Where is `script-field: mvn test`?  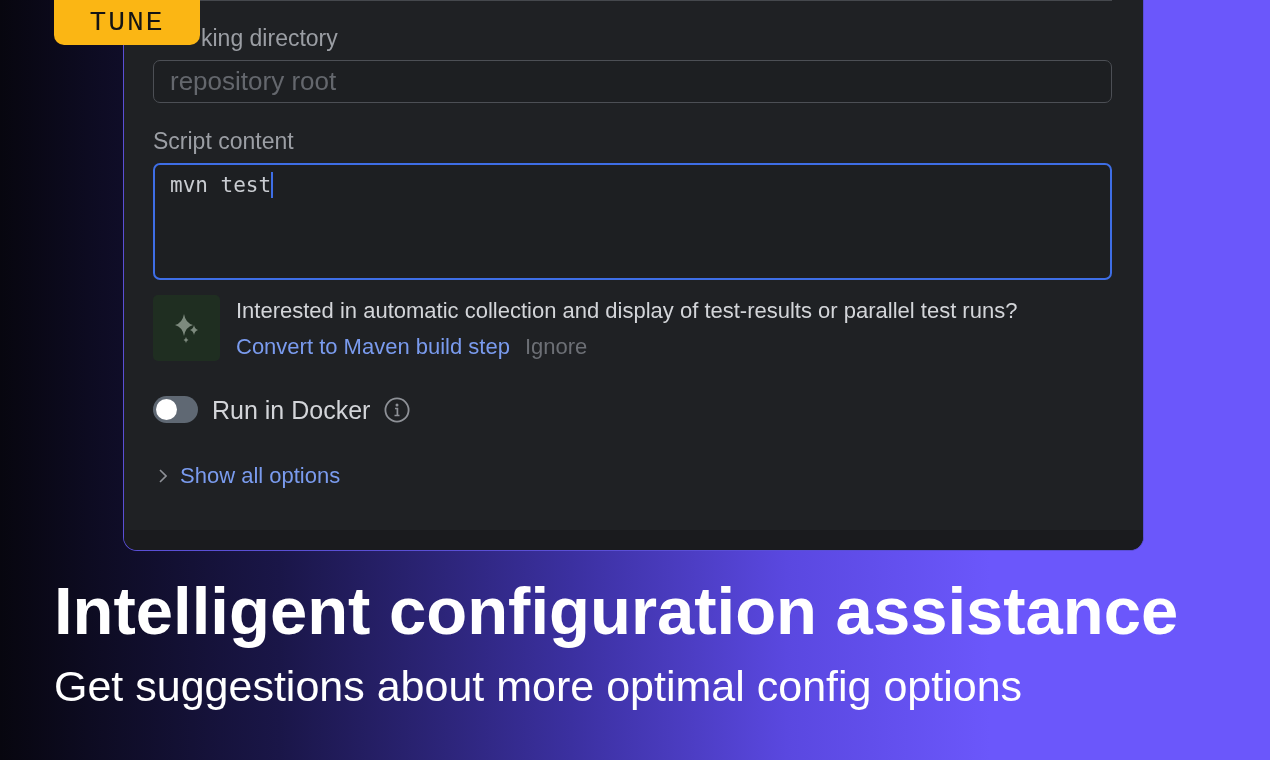 script-field: mvn test is located at coordinates (632, 221).